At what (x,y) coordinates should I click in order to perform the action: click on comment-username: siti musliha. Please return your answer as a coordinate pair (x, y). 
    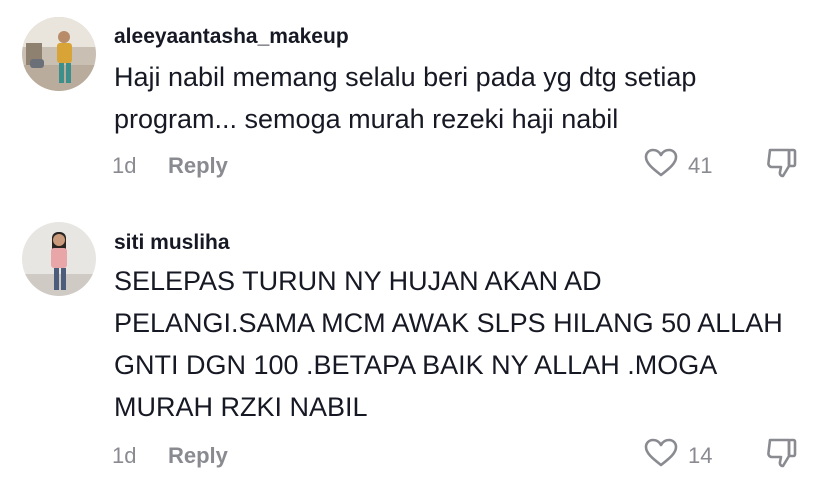
    Looking at the image, I should click on (172, 243).